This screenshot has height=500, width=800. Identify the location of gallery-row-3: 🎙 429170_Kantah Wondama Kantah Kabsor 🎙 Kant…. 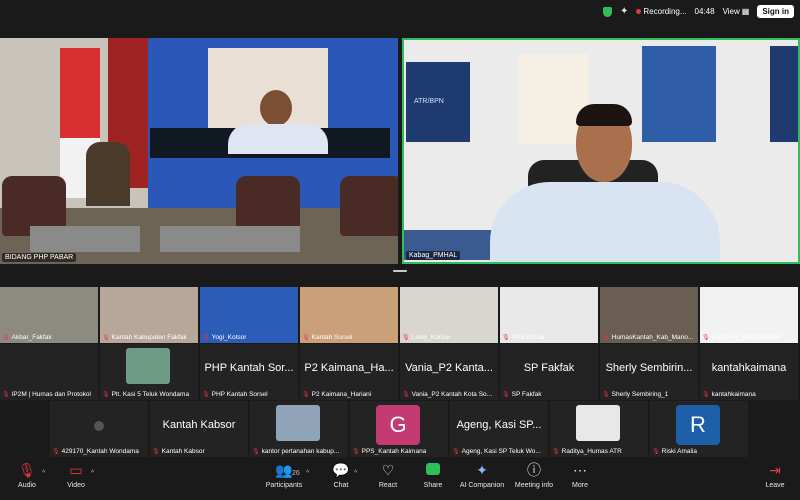
(400, 429).